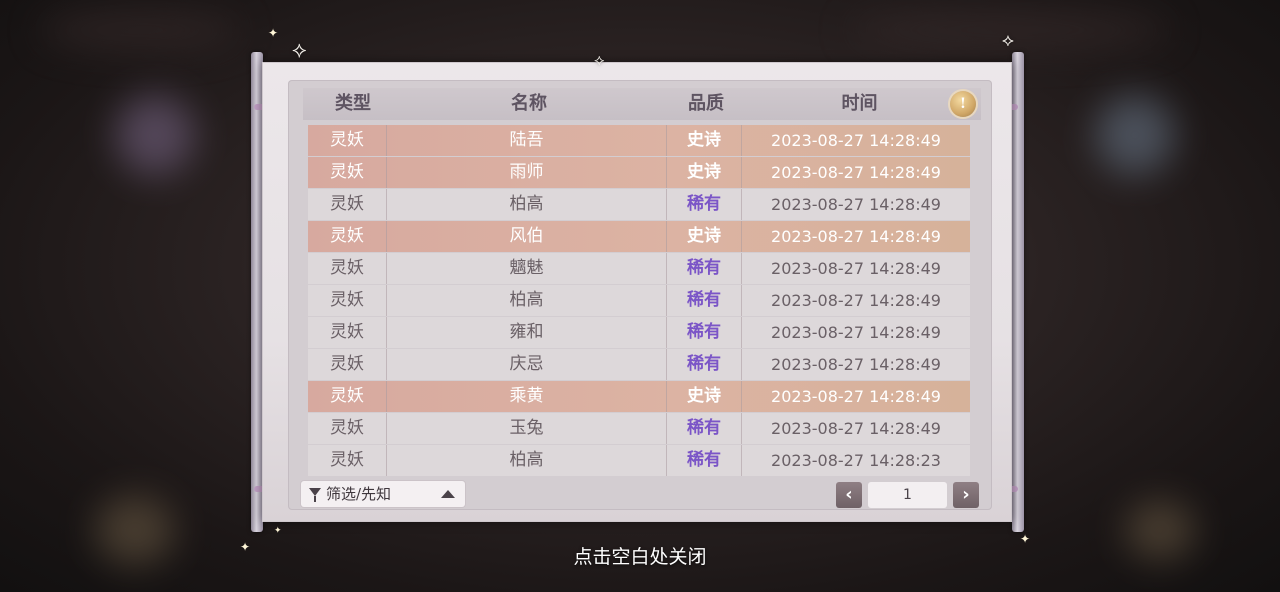 Image resolution: width=1280 pixels, height=592 pixels. I want to click on table-row: 灵妖 雍和 稀有 2023-08-27 14:28:49, so click(639, 332).